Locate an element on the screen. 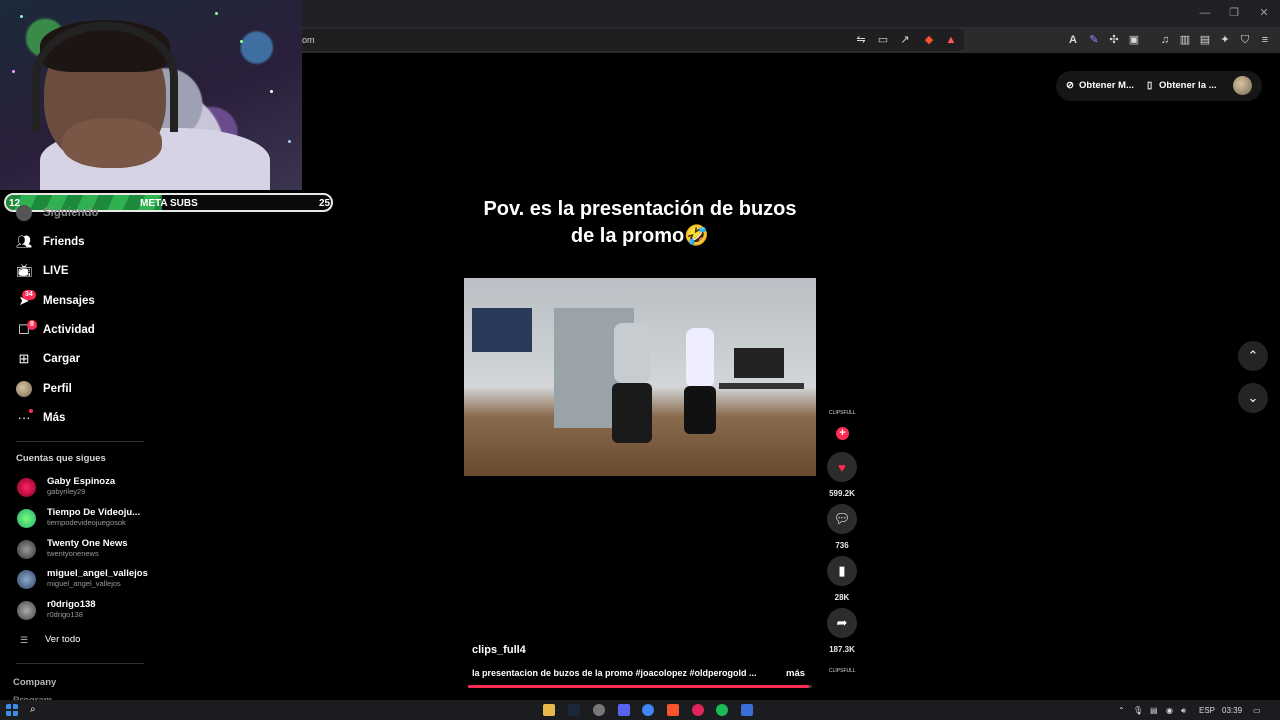 This screenshot has height=720, width=1280. sidebar-item-label: Perfil is located at coordinates (57, 389).